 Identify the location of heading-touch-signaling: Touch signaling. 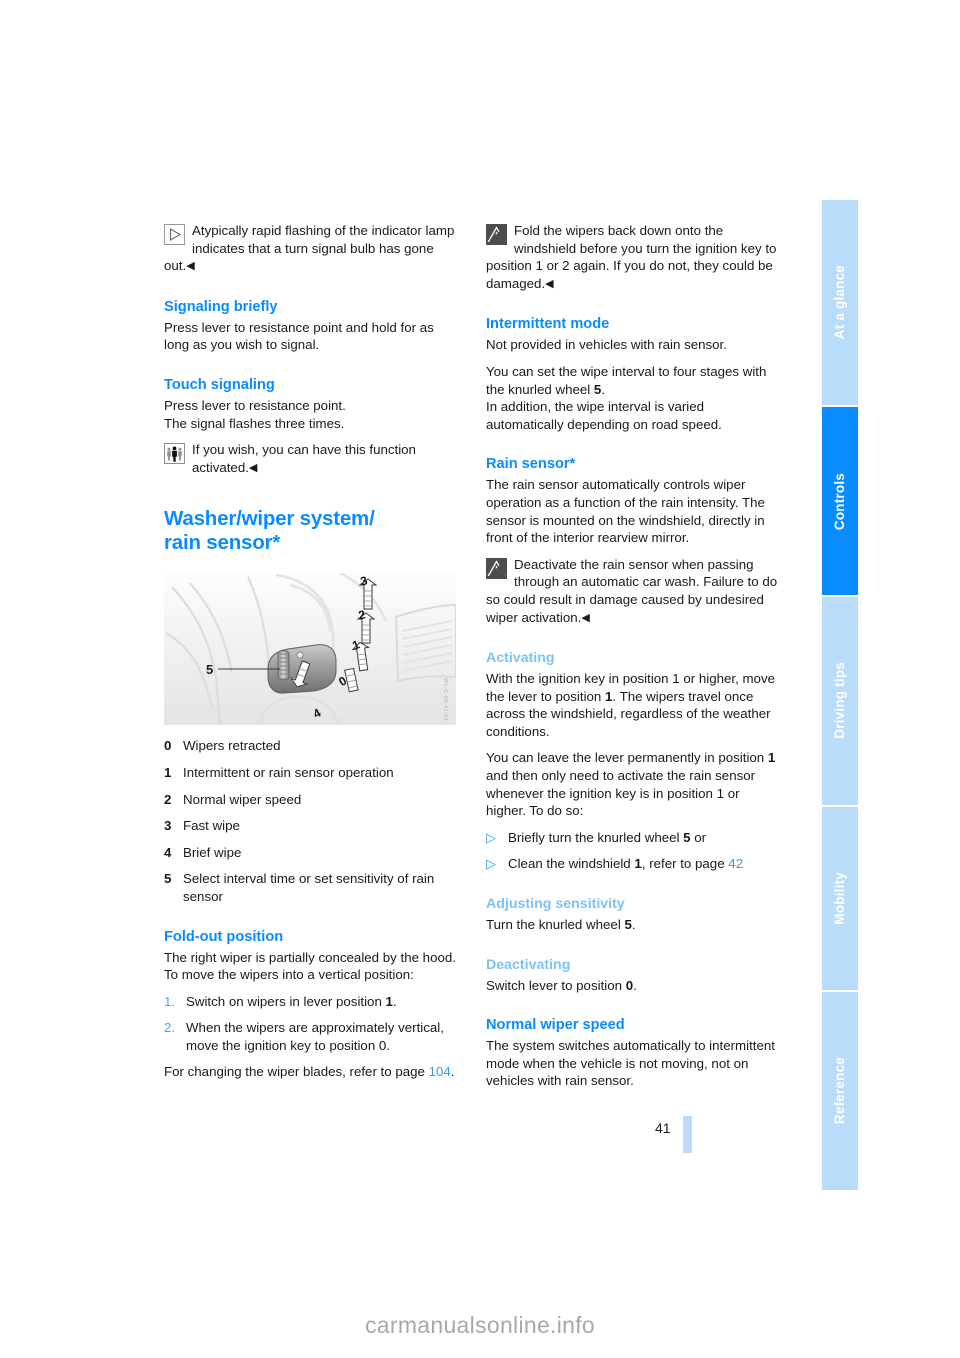
(219, 384).